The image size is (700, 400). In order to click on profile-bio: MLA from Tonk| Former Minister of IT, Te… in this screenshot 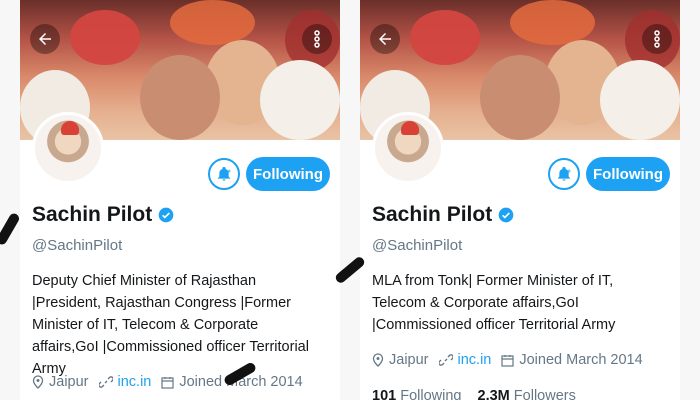, I will do `click(494, 303)`.